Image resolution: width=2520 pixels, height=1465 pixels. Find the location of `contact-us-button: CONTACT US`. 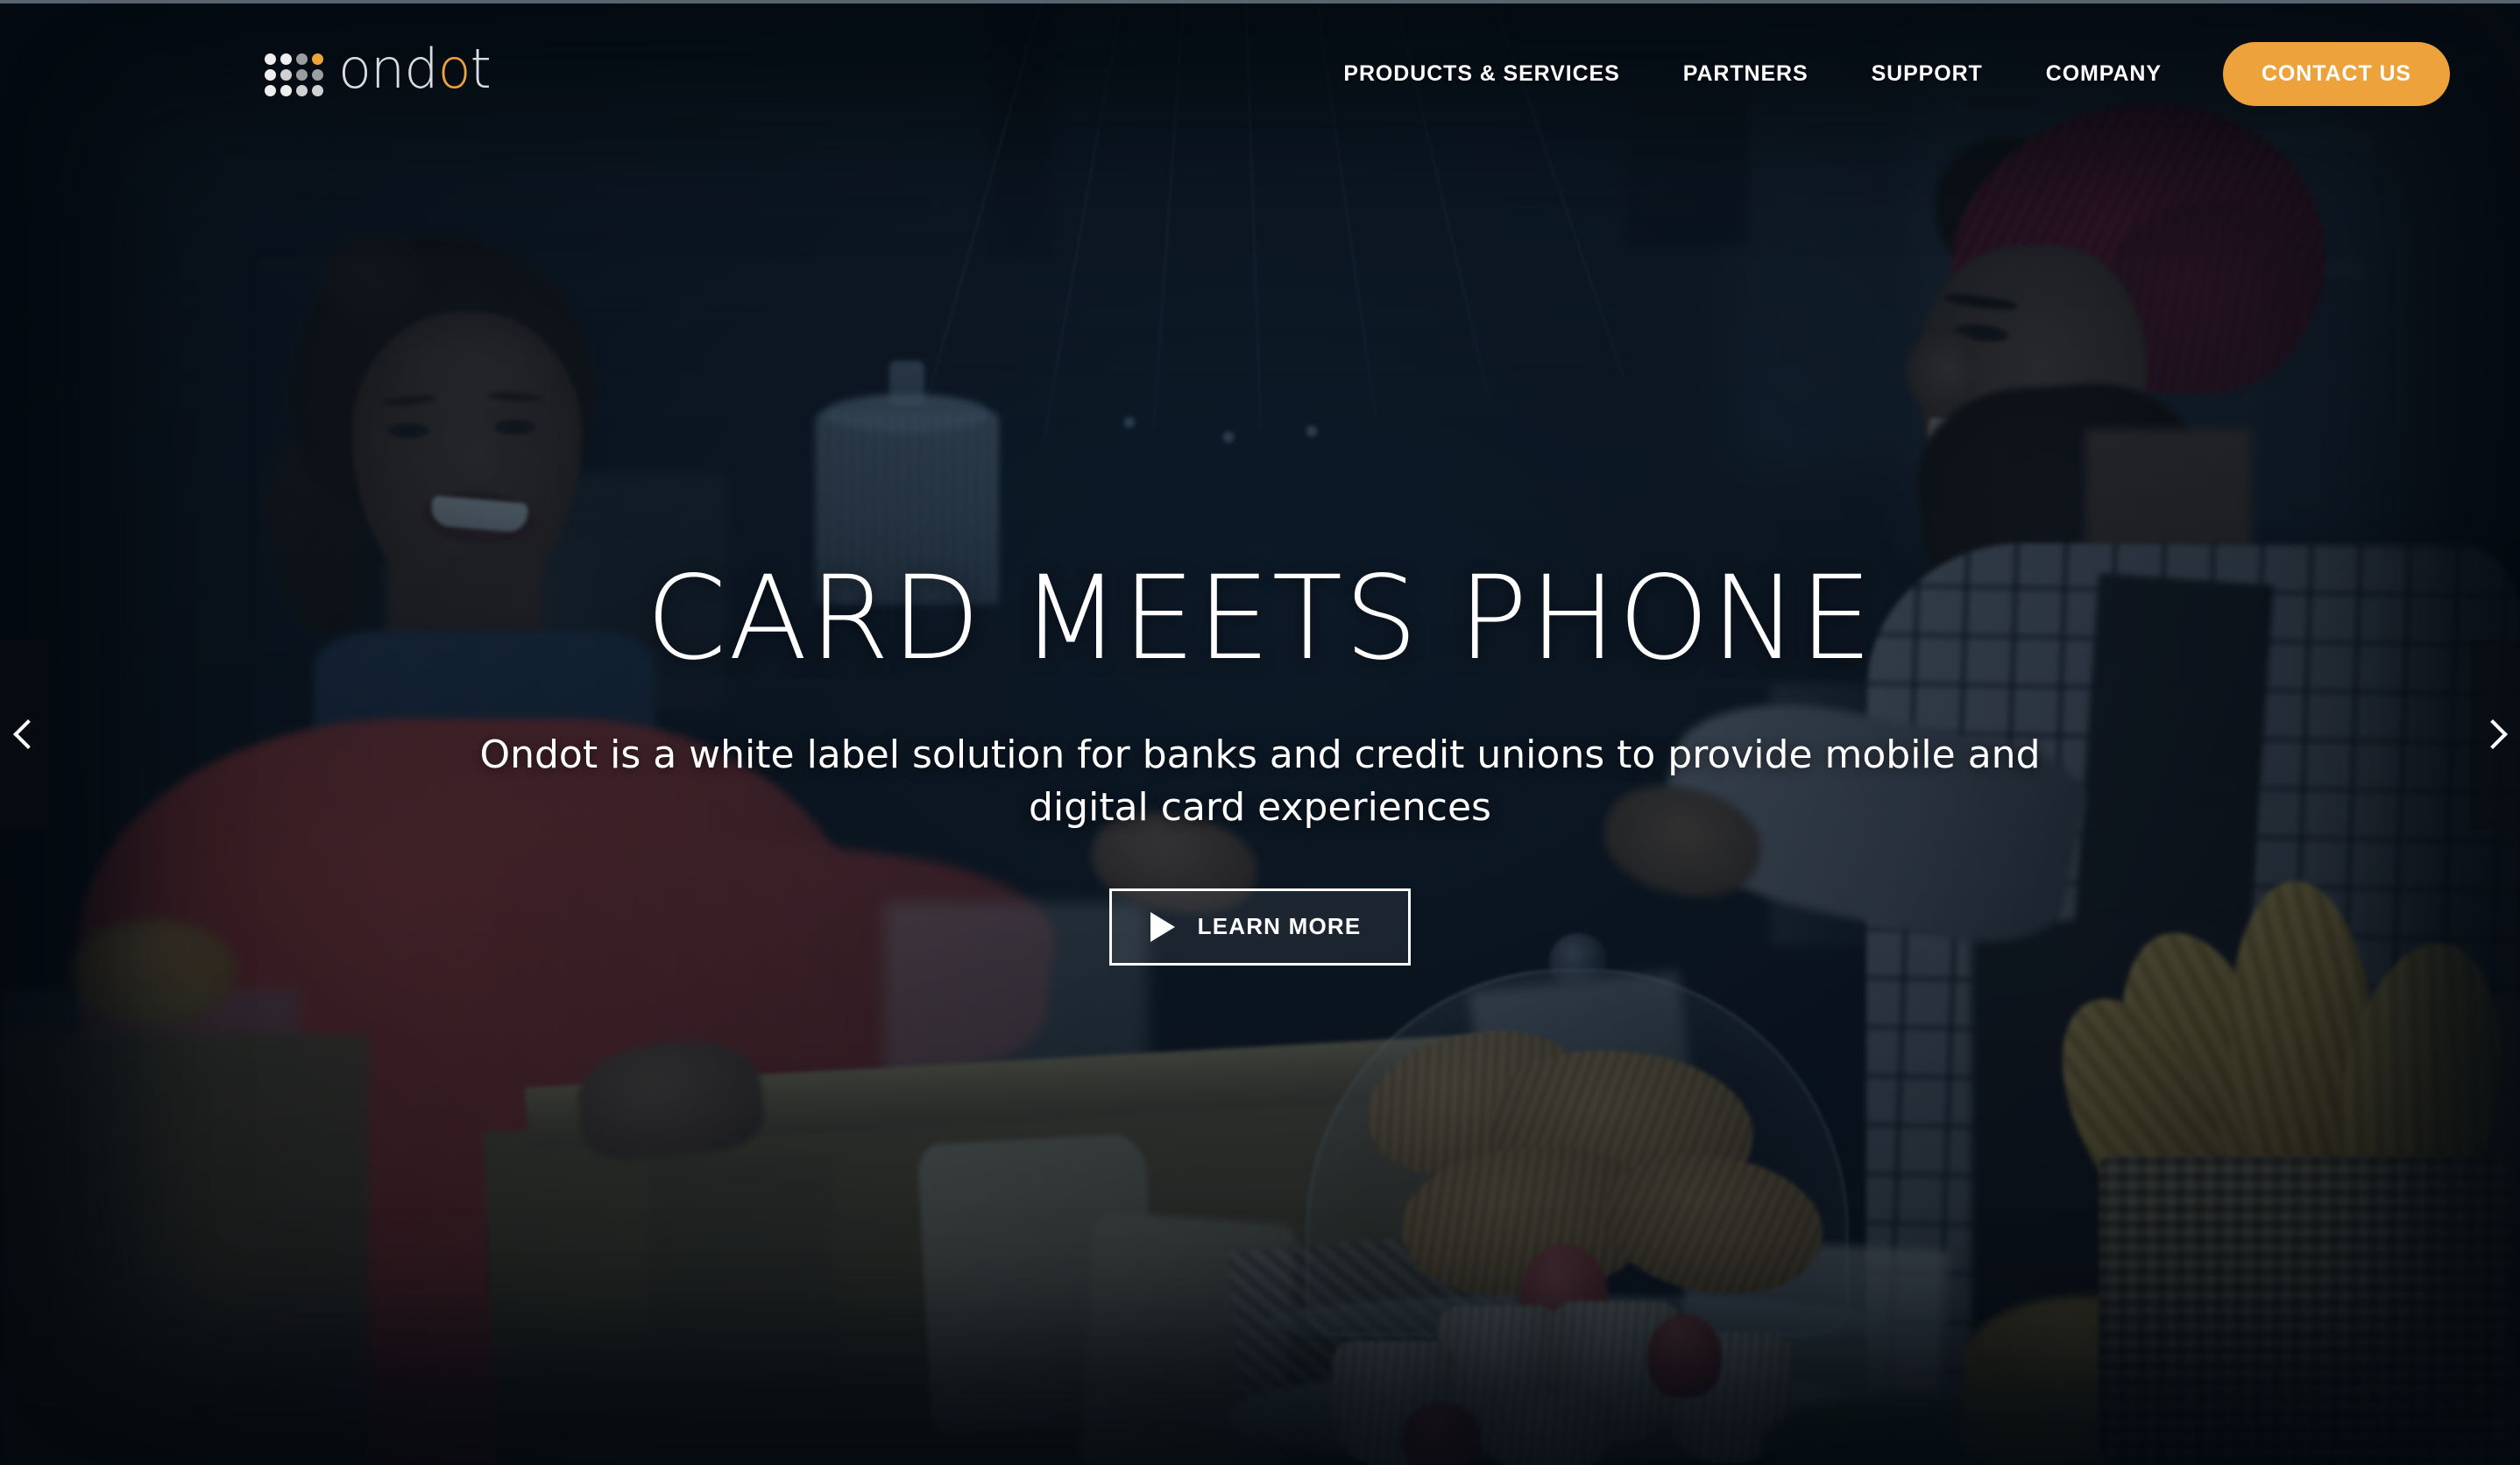

contact-us-button: CONTACT US is located at coordinates (2336, 74).